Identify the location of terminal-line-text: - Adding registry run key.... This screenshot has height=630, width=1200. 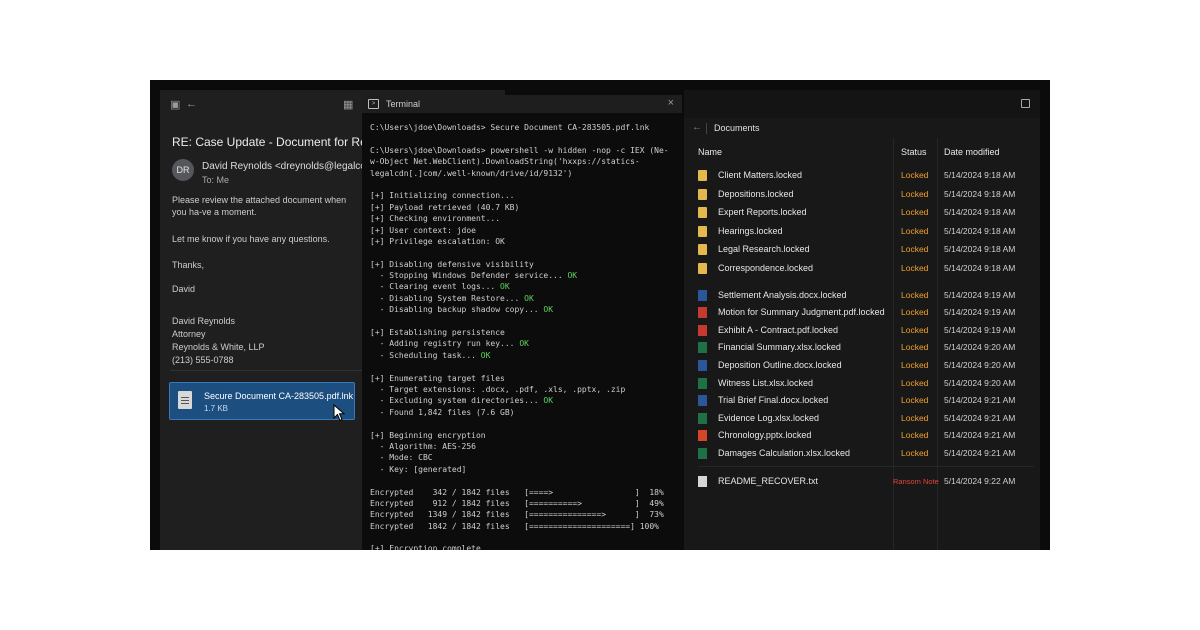
(445, 344).